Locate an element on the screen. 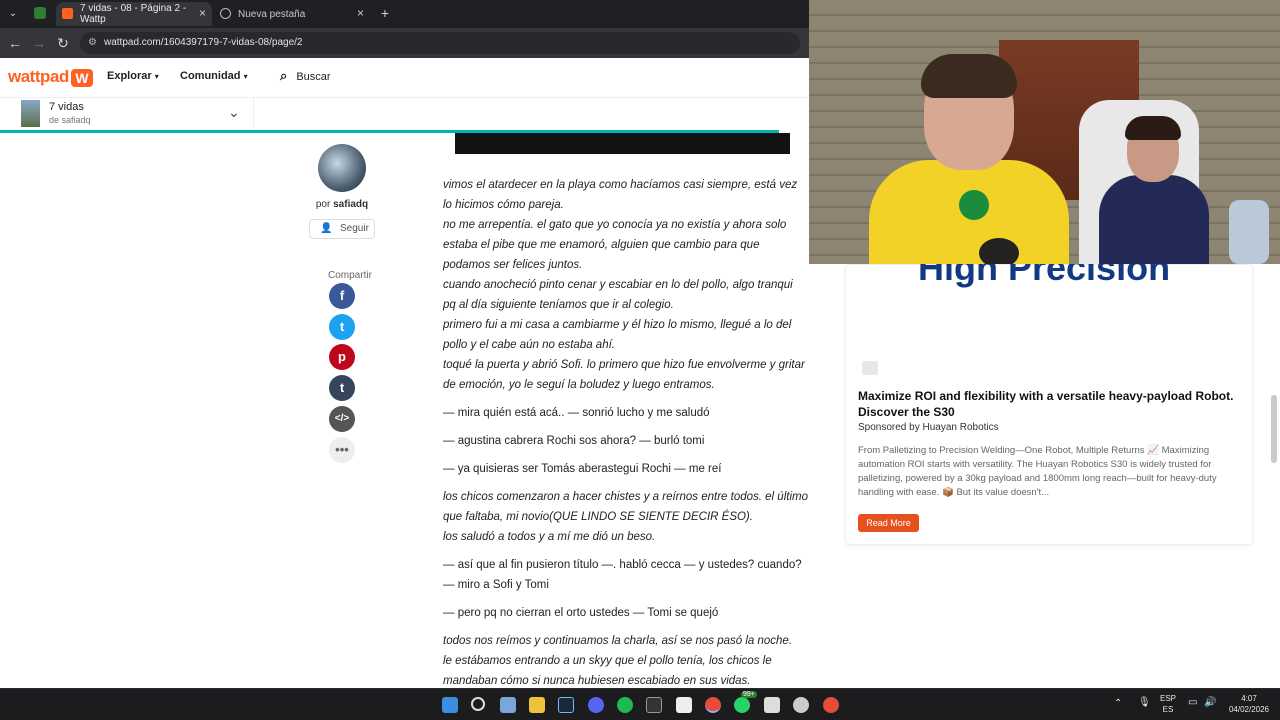 The width and height of the screenshot is (1280, 720). capcut-icon is located at coordinates (684, 705).